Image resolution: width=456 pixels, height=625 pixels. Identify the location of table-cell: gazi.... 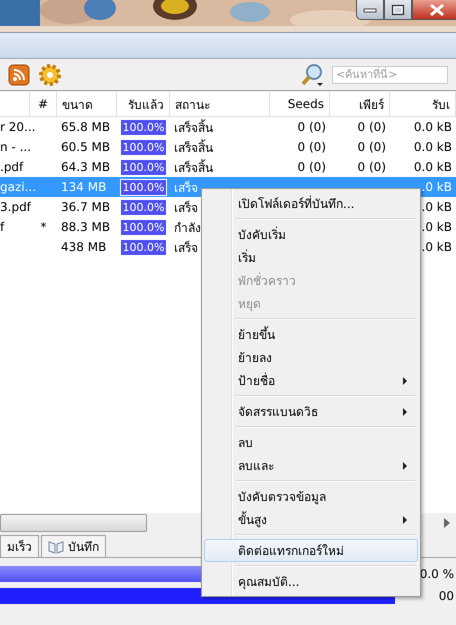
(18, 187).